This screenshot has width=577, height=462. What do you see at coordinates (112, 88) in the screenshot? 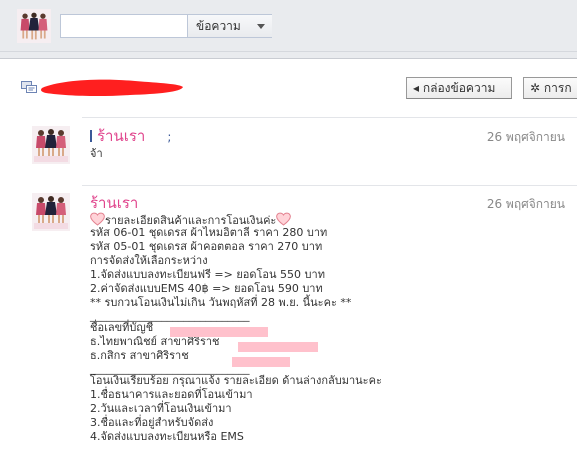
I see `redacted-conversation-name` at bounding box center [112, 88].